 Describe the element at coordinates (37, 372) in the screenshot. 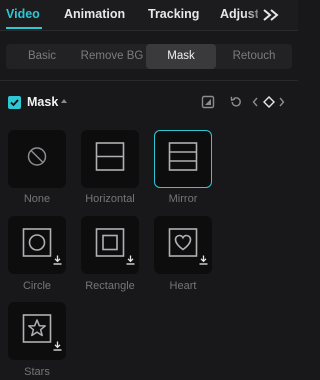

I see `mask-label-stars: Stars` at that location.